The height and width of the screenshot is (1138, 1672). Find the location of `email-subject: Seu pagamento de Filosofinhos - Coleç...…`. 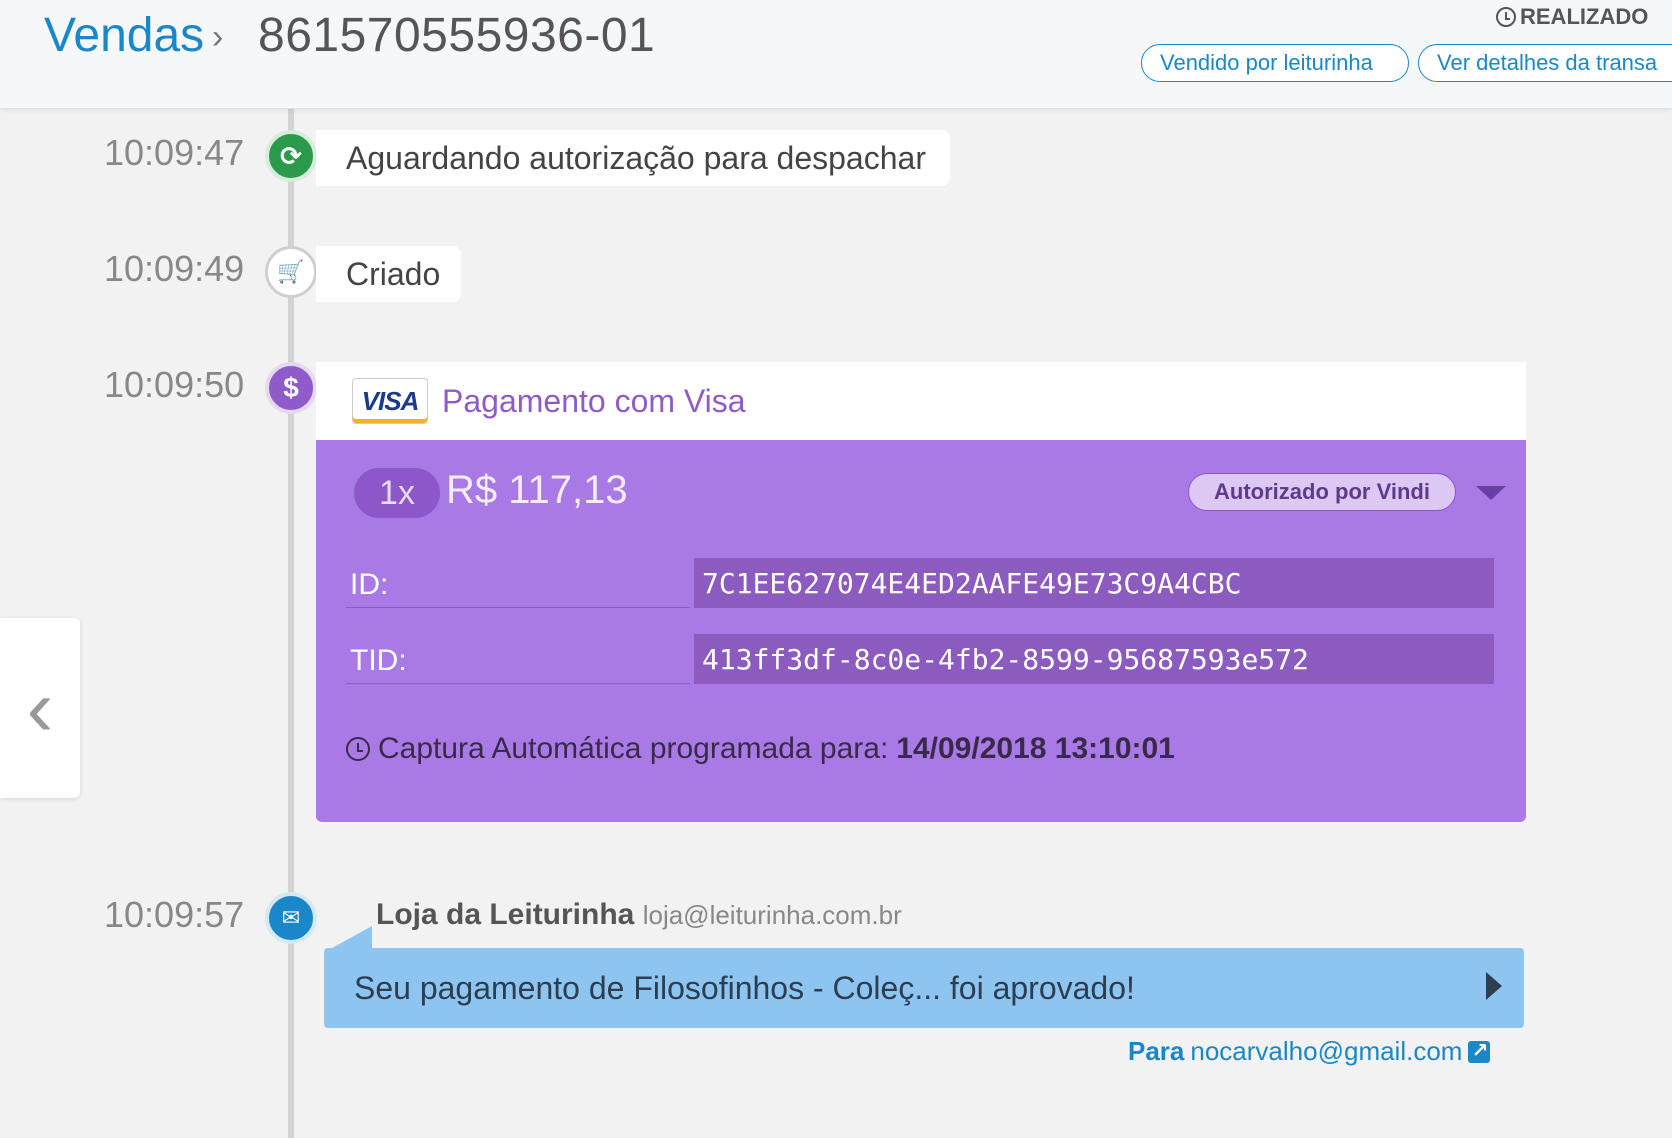

email-subject: Seu pagamento de Filosofinhos - Coleç...… is located at coordinates (744, 987).